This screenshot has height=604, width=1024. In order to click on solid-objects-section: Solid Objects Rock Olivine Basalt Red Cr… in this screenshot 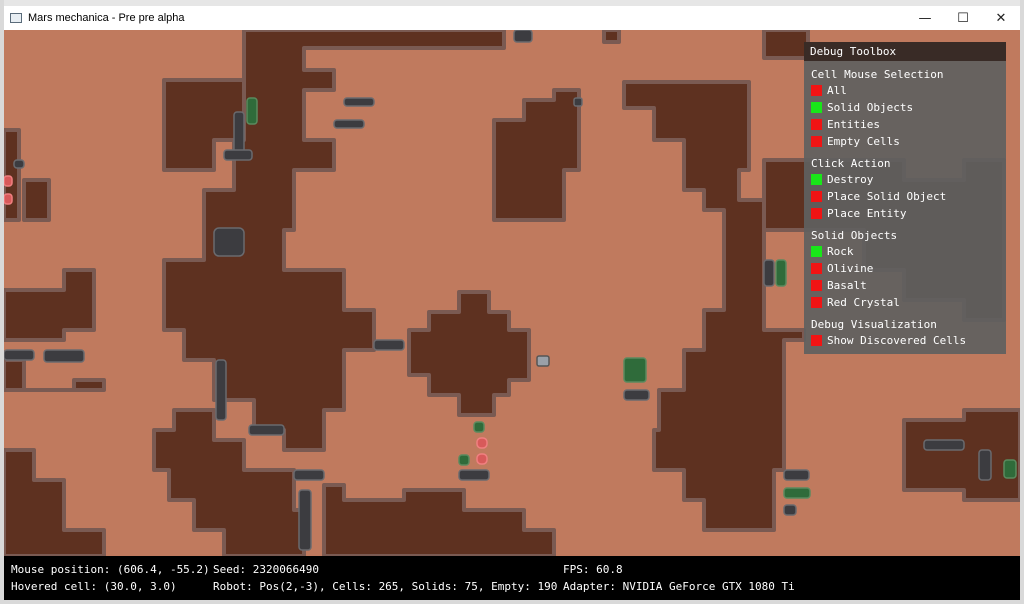, I will do `click(905, 269)`.